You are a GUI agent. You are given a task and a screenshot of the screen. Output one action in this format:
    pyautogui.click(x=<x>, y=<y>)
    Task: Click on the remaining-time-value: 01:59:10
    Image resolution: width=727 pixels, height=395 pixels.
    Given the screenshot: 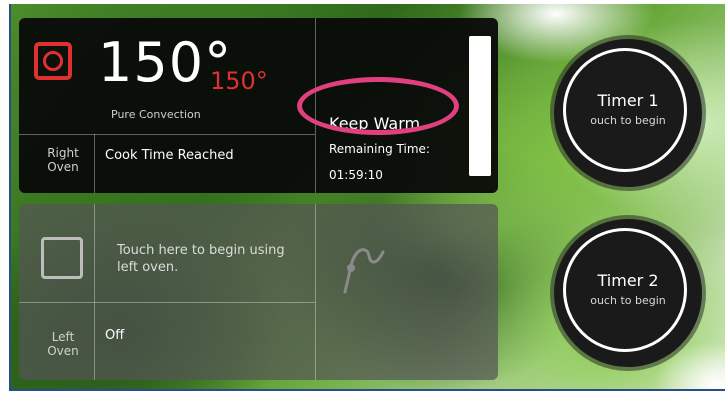 What is the action you would take?
    pyautogui.click(x=356, y=175)
    